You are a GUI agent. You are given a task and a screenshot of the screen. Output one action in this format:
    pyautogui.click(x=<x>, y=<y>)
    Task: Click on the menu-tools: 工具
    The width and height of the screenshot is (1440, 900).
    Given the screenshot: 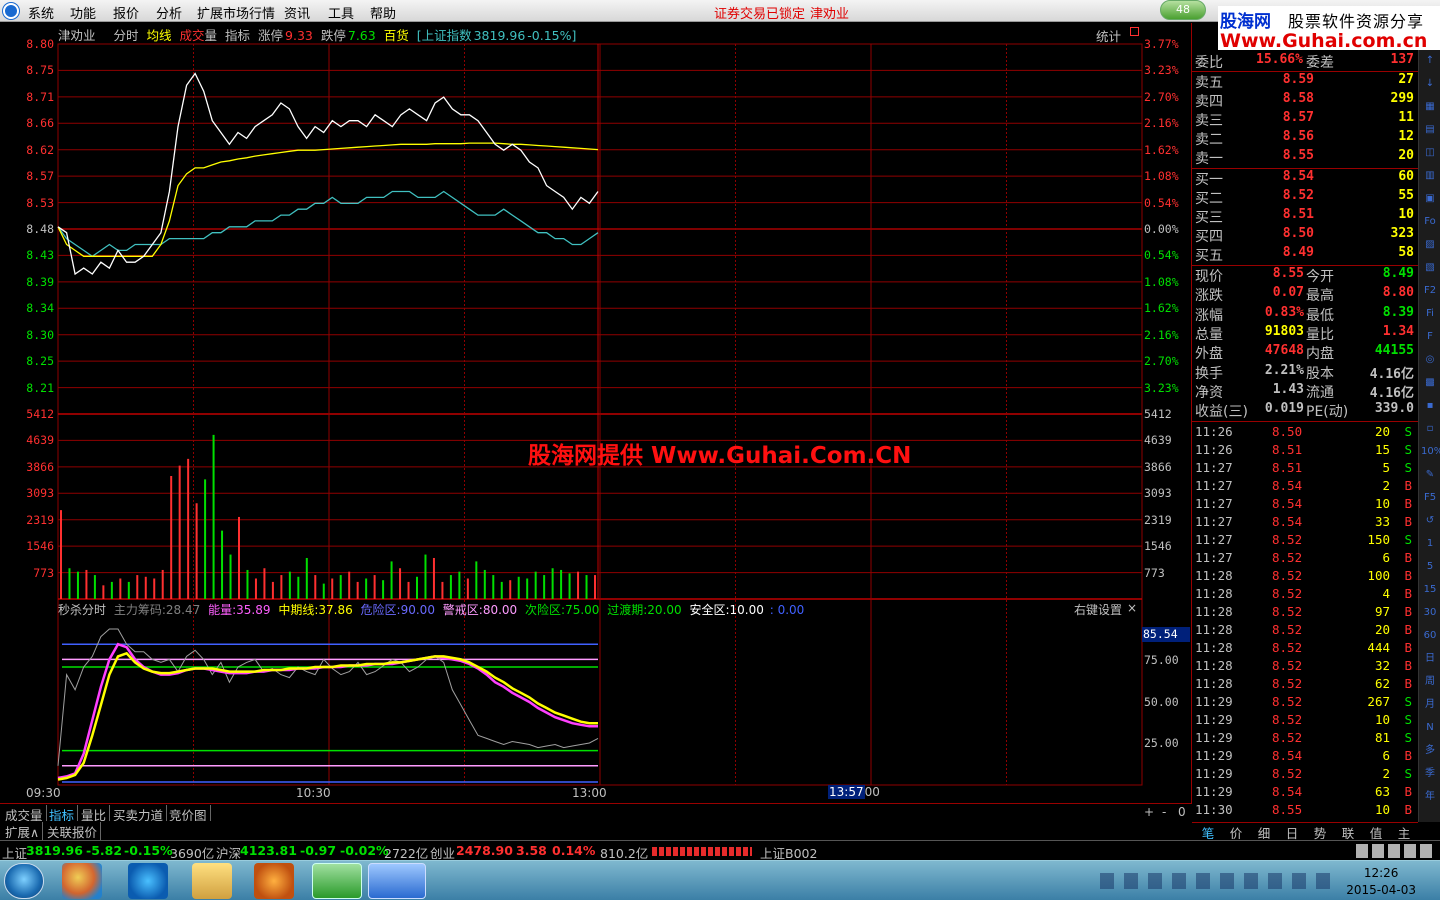 What is the action you would take?
    pyautogui.click(x=341, y=12)
    